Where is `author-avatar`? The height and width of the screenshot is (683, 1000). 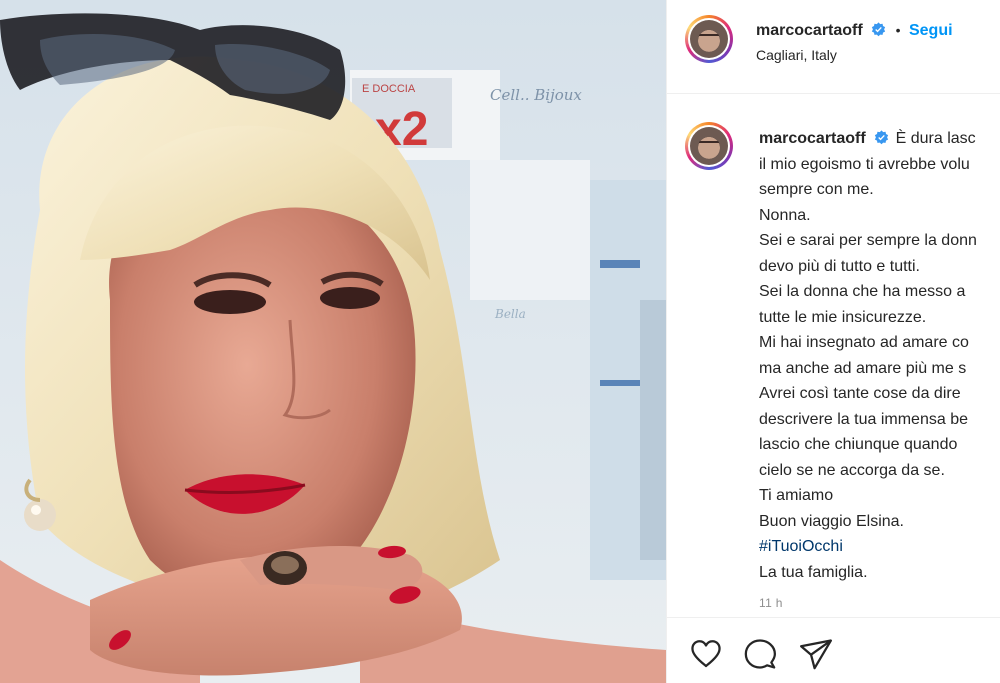
author-avatar is located at coordinates (709, 39).